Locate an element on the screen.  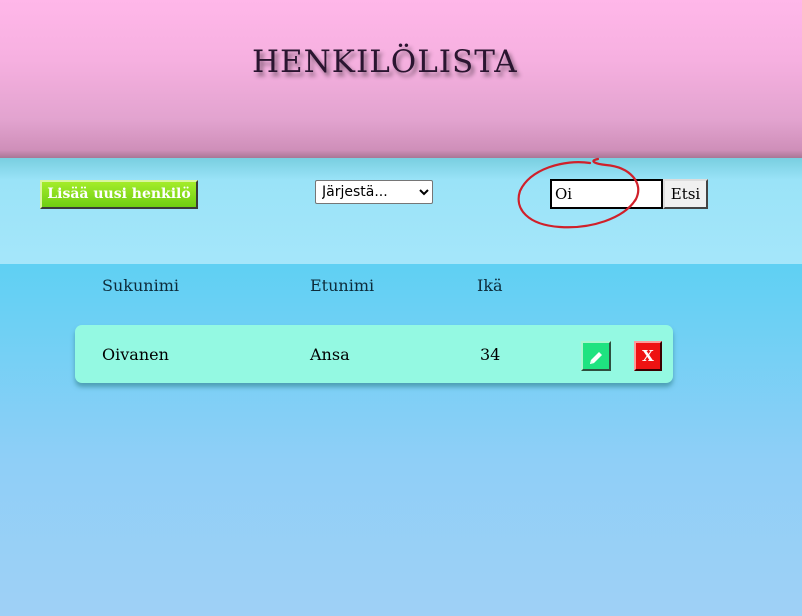
column-header-ika: Ikä is located at coordinates (490, 285).